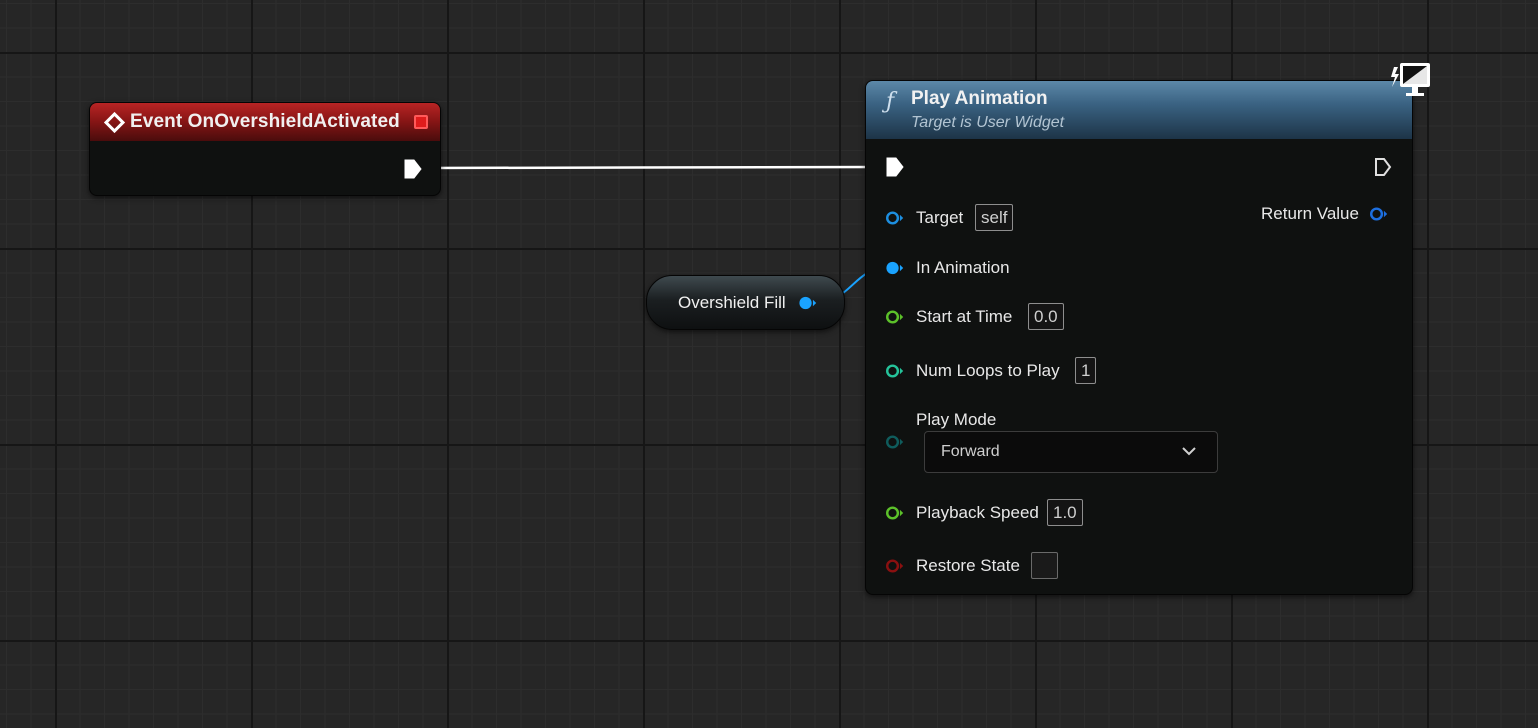 This screenshot has width=1538, height=728. What do you see at coordinates (956, 419) in the screenshot?
I see `play-mode-label: Play Mode` at bounding box center [956, 419].